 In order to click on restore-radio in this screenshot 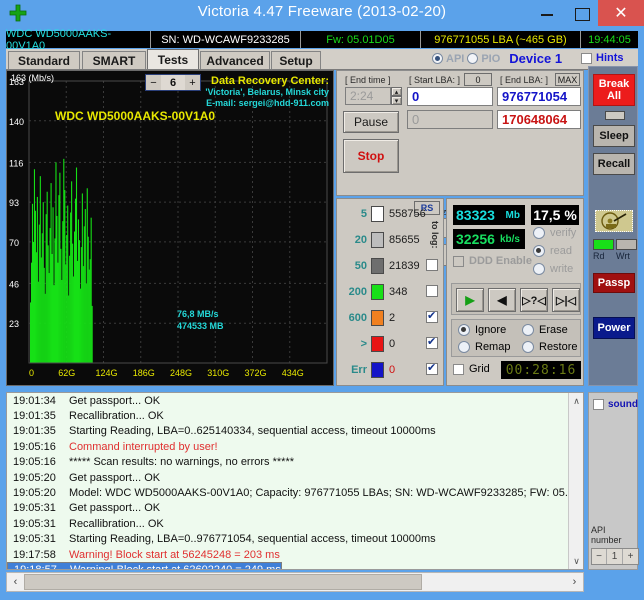, I will do `click(528, 347)`.